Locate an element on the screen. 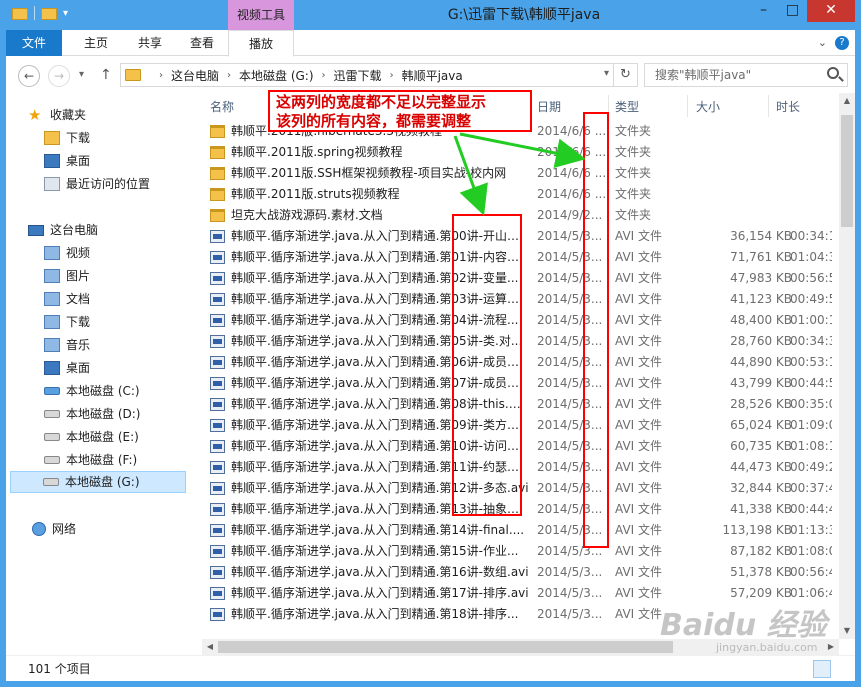 The width and height of the screenshot is (861, 687). nav-label: 本地磁盘 (C:) is located at coordinates (103, 391).